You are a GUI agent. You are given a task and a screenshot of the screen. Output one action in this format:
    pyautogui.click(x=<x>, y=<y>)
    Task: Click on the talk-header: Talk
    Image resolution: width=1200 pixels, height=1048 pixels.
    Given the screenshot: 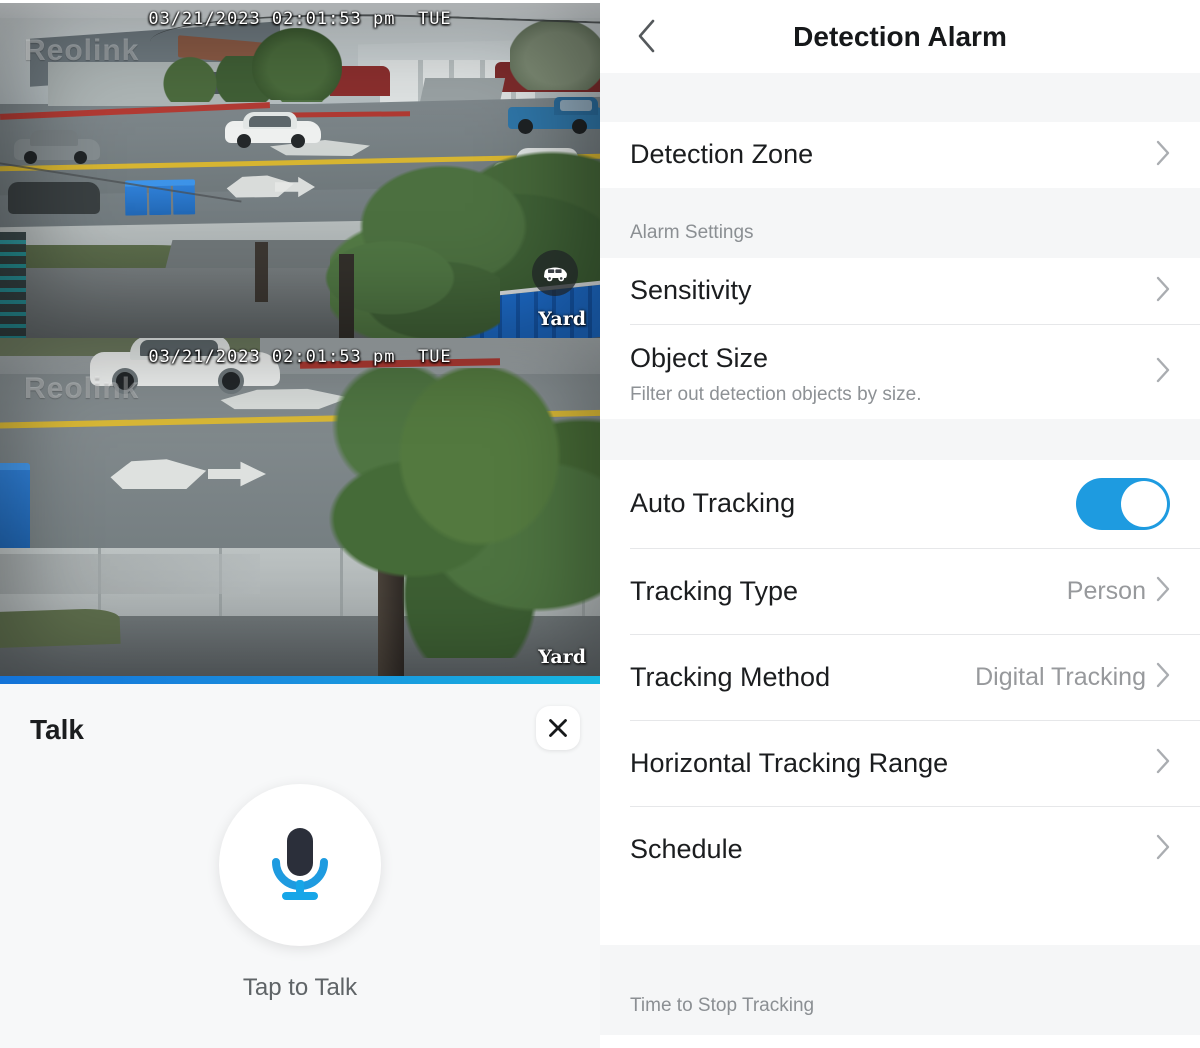 What is the action you would take?
    pyautogui.click(x=300, y=730)
    